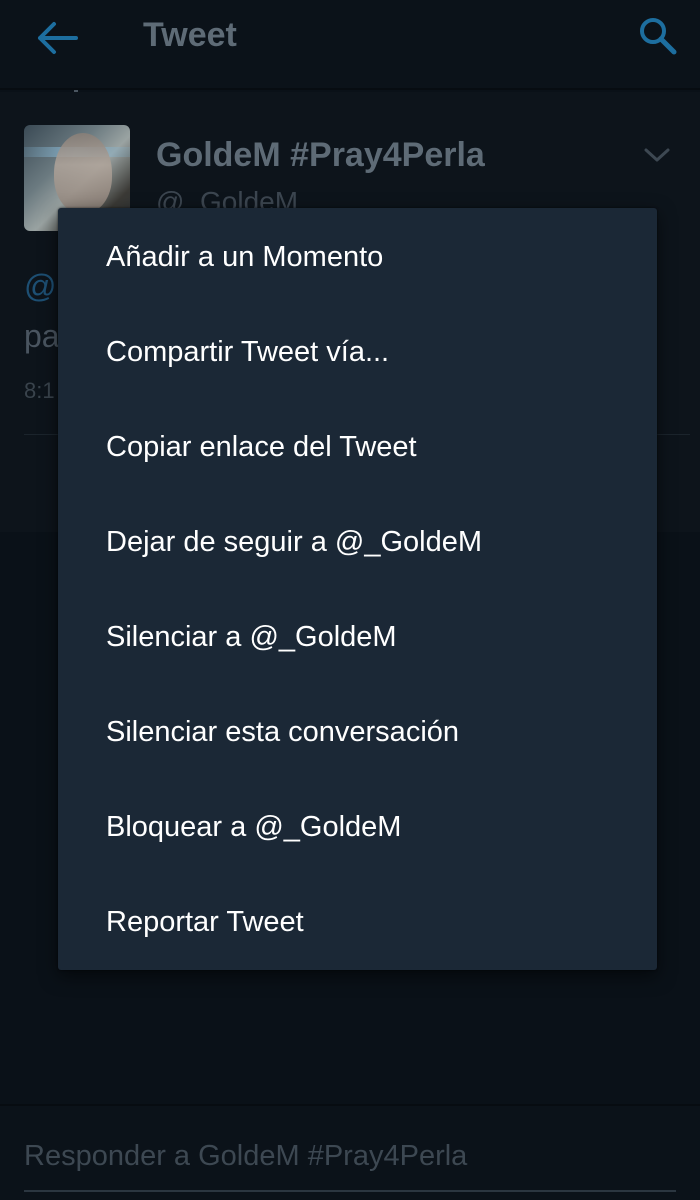  I want to click on search-icon, so click(658, 36).